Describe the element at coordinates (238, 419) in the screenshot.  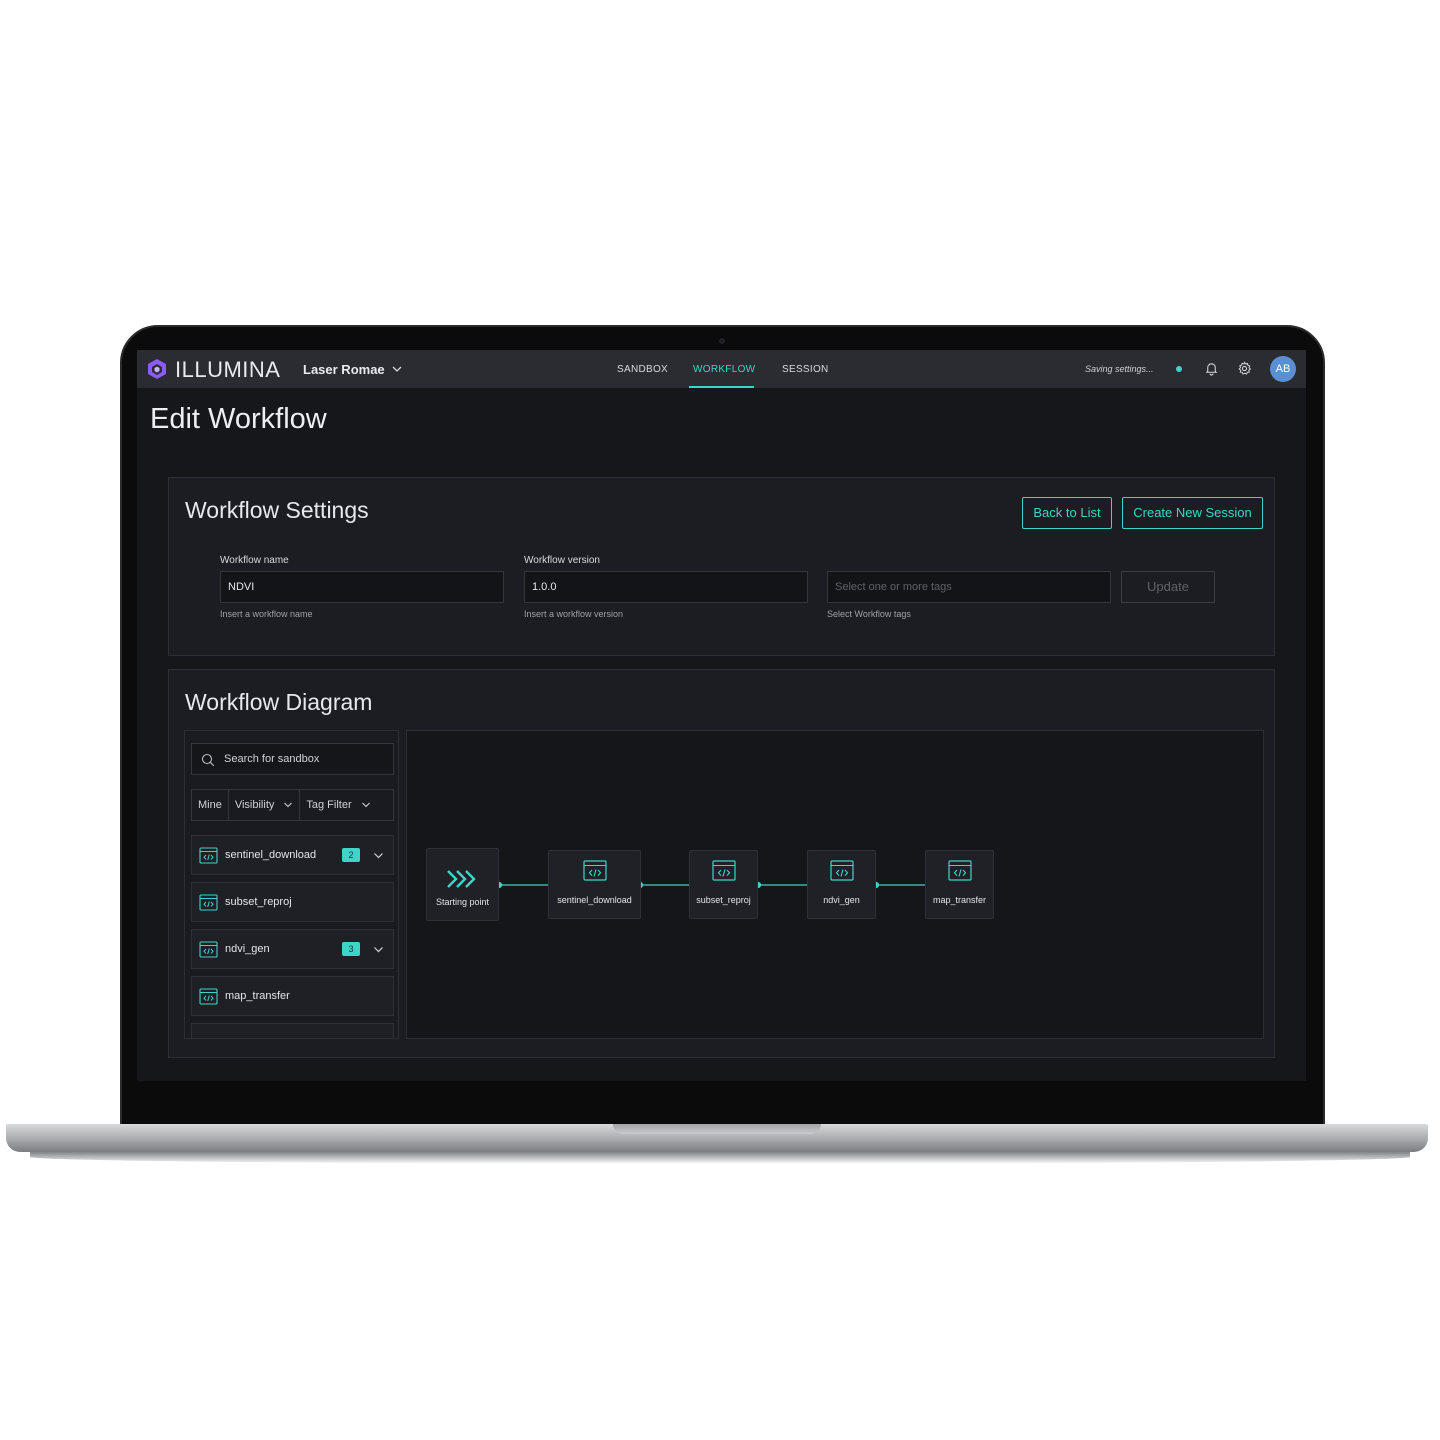
I see `page-title: Edit Workflow` at that location.